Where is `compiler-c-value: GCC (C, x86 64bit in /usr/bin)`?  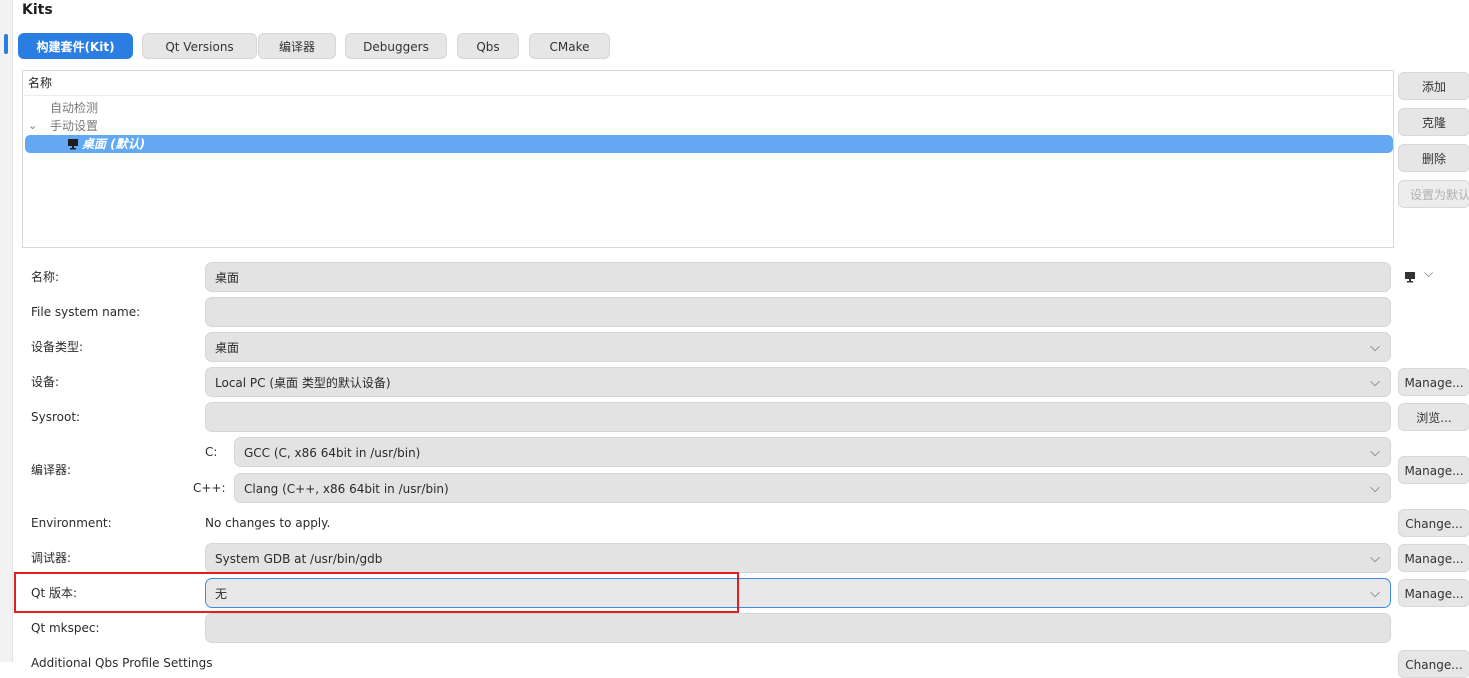
compiler-c-value: GCC (C, x86 64bit in /usr/bin) is located at coordinates (332, 453).